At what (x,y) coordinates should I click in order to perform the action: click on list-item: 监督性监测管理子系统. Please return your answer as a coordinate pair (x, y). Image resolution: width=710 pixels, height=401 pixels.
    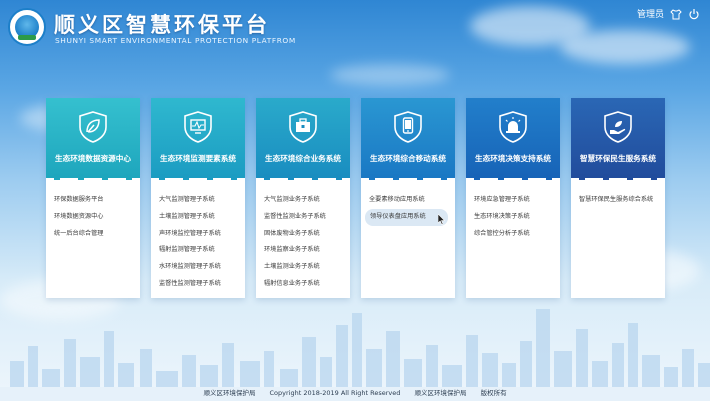
    Looking at the image, I should click on (201, 284).